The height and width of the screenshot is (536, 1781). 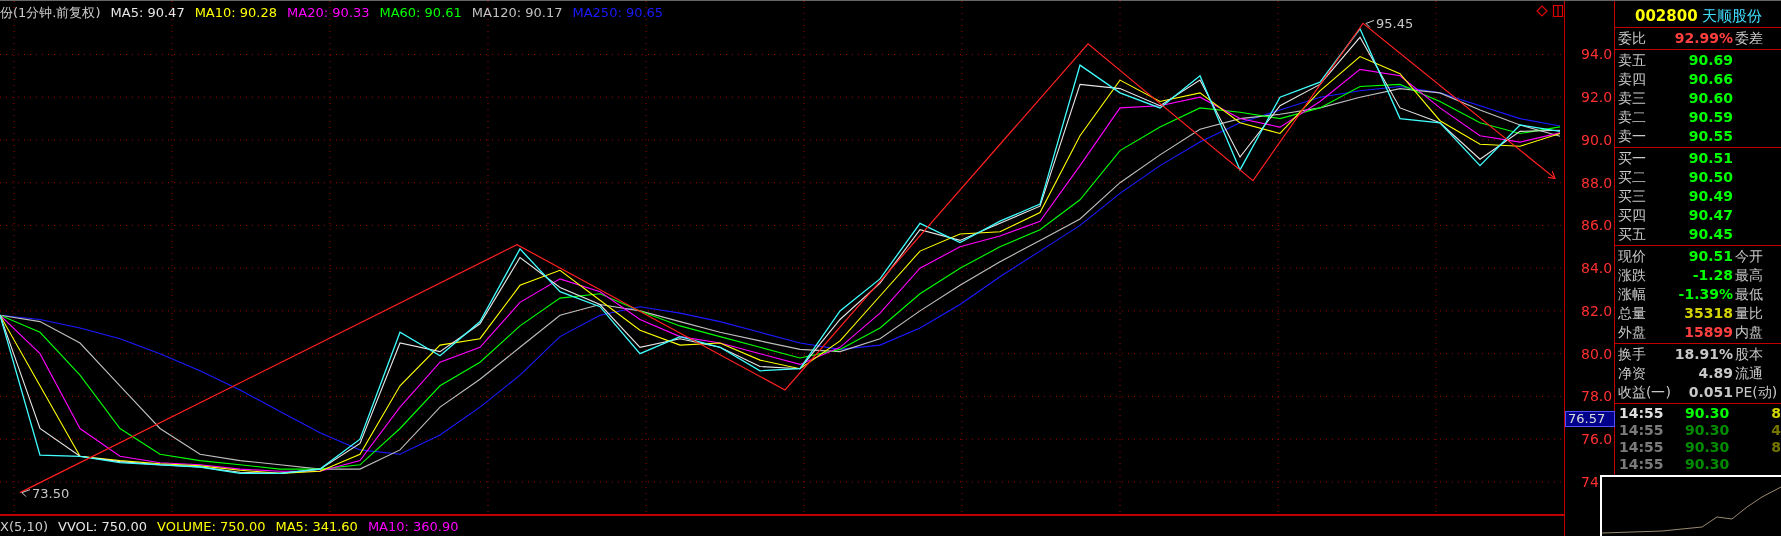 I want to click on quote-label: 内盘, so click(x=1749, y=332).